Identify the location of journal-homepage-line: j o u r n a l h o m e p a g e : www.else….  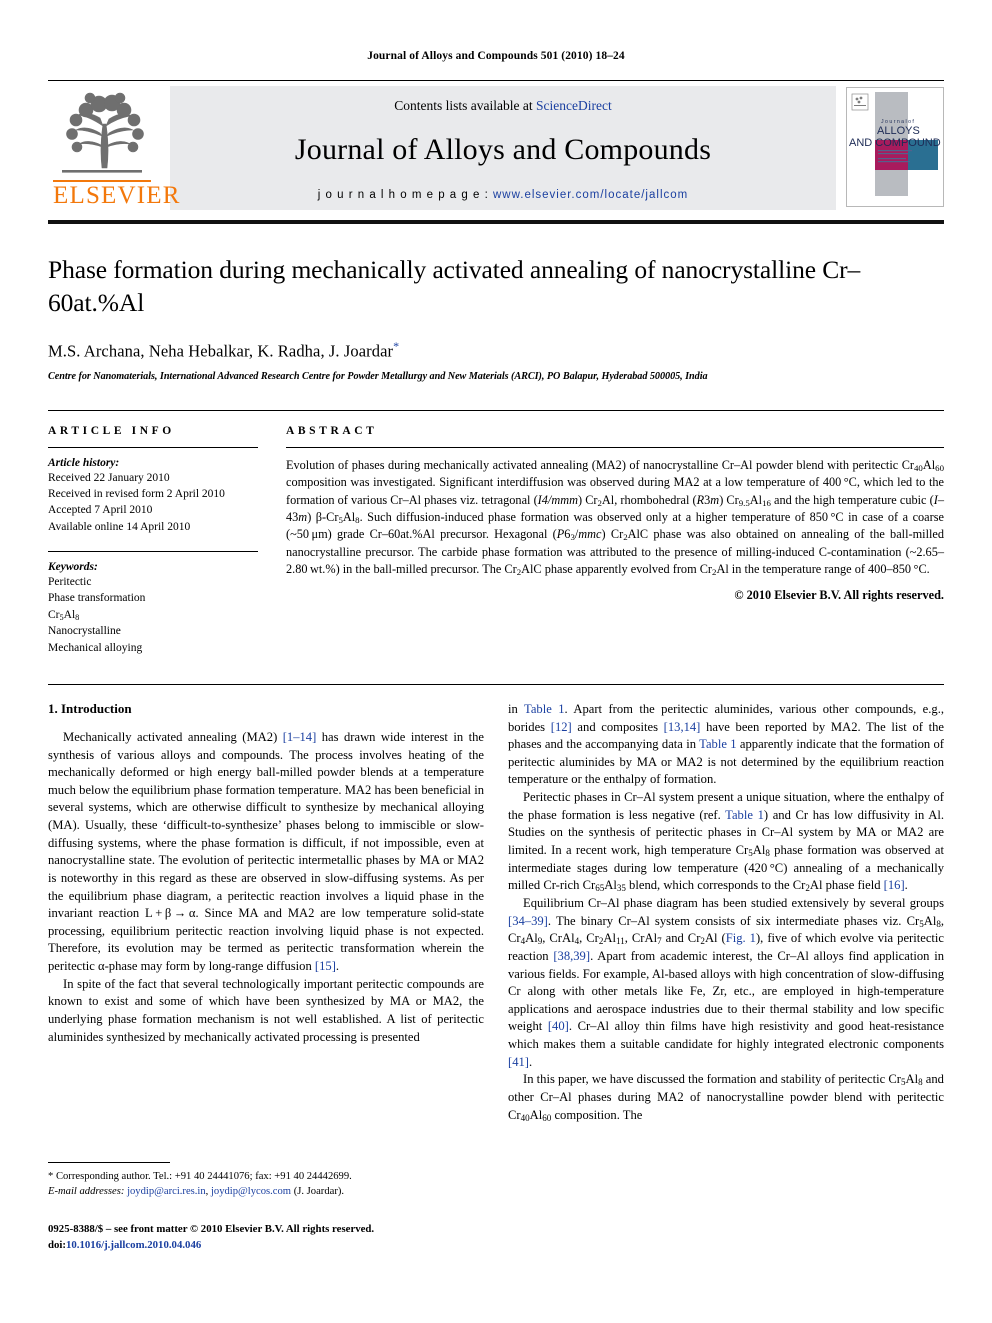
(503, 195).